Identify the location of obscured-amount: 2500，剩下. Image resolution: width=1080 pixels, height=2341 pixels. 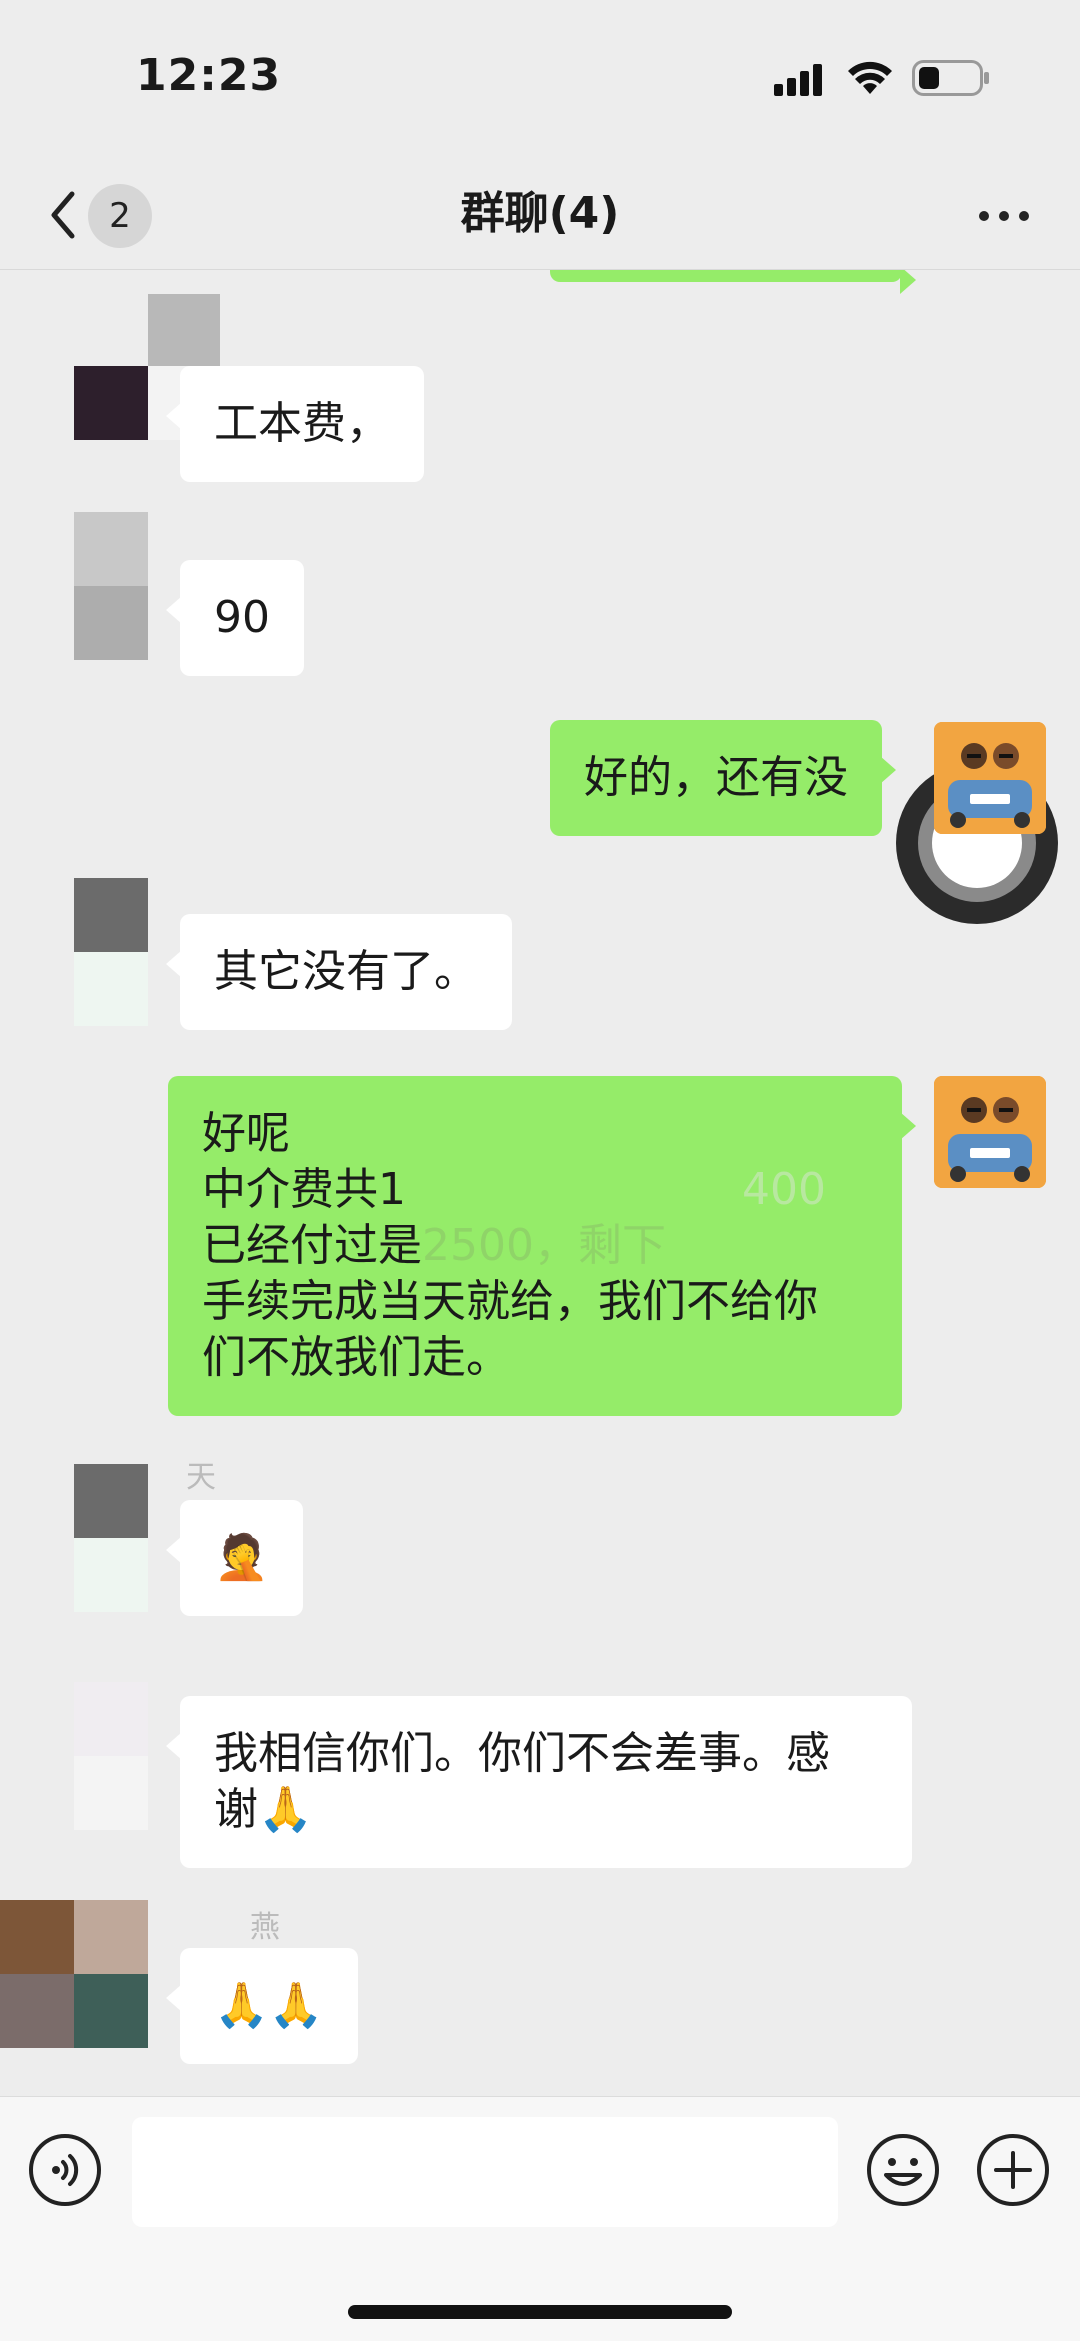
(544, 1245).